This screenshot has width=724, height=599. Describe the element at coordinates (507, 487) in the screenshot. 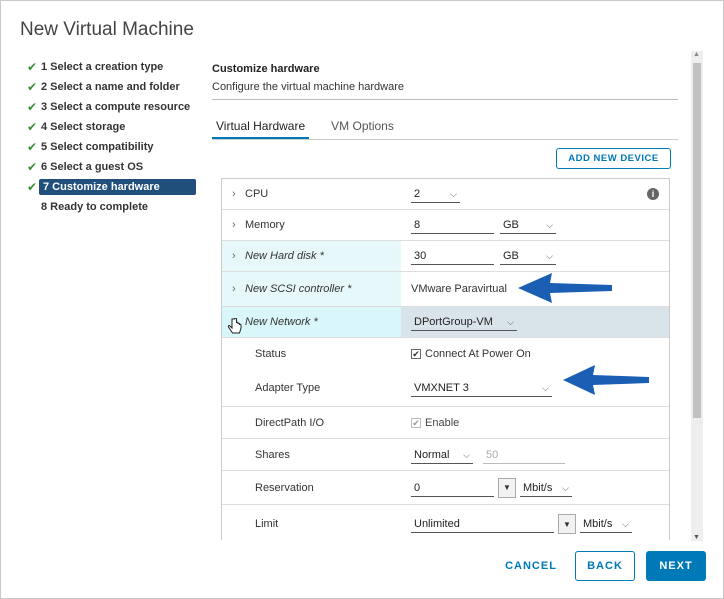

I see `reservation-dropdown-button: ▼` at that location.